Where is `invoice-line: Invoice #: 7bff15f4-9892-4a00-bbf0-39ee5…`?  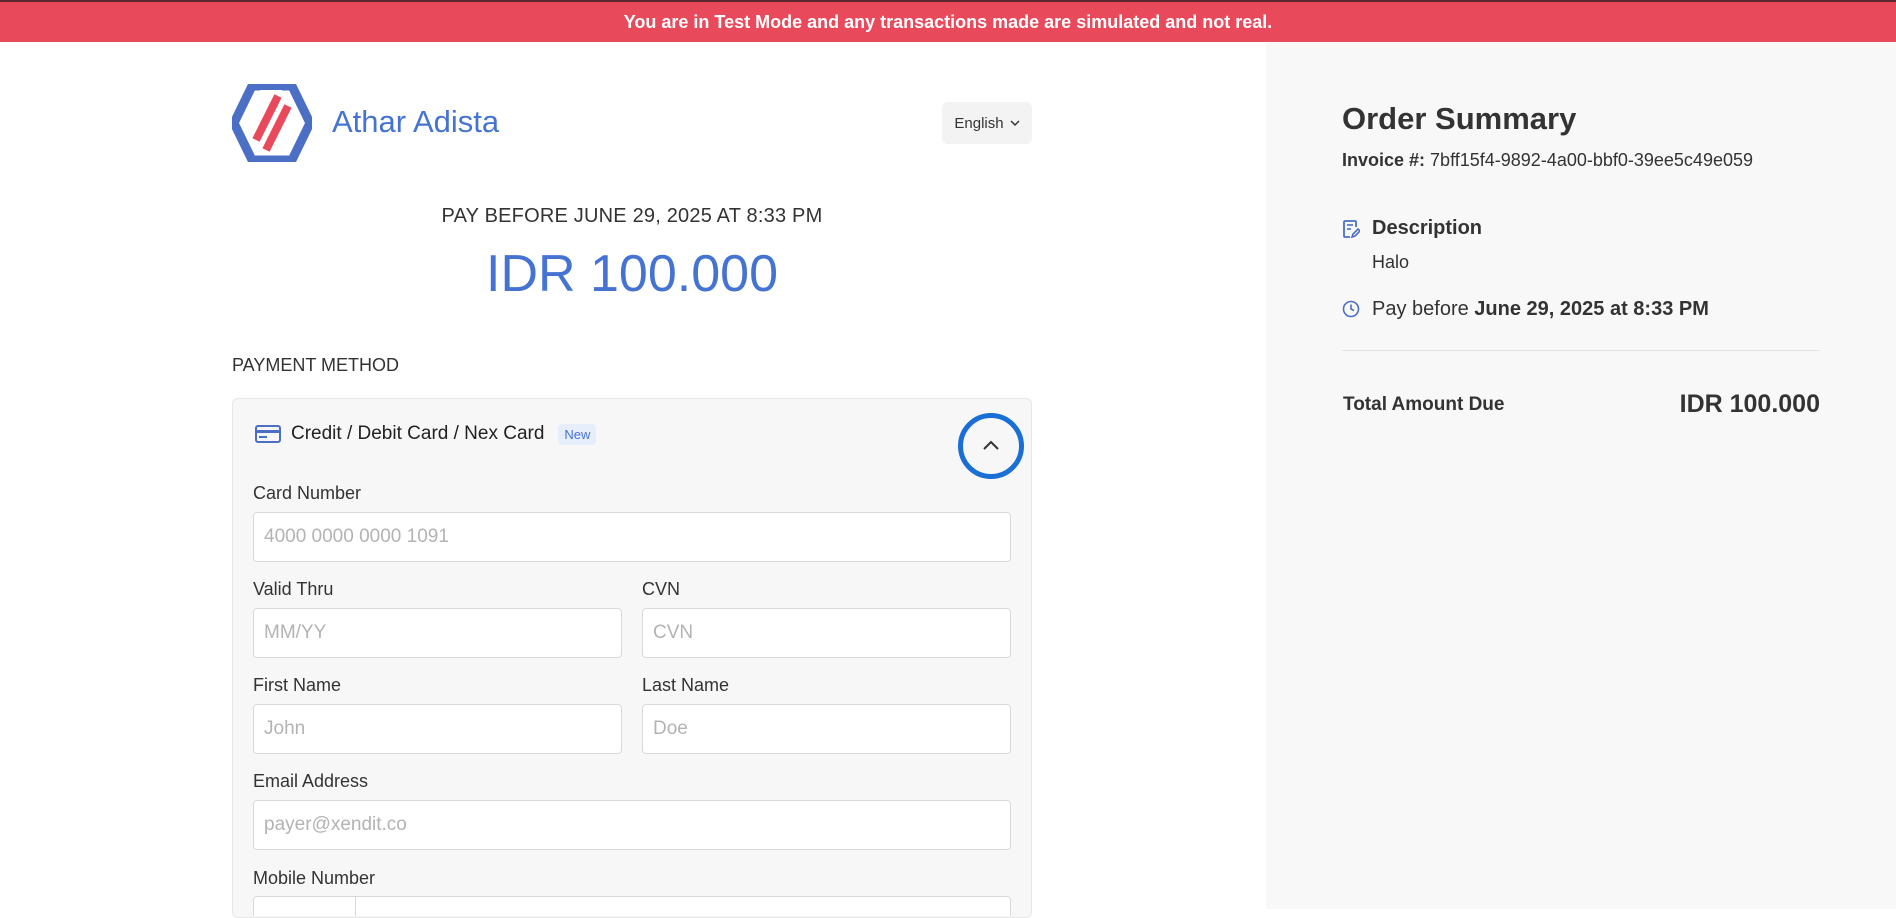
invoice-line: Invoice #: 7bff15f4-9892-4a00-bbf0-39ee5… is located at coordinates (1547, 160).